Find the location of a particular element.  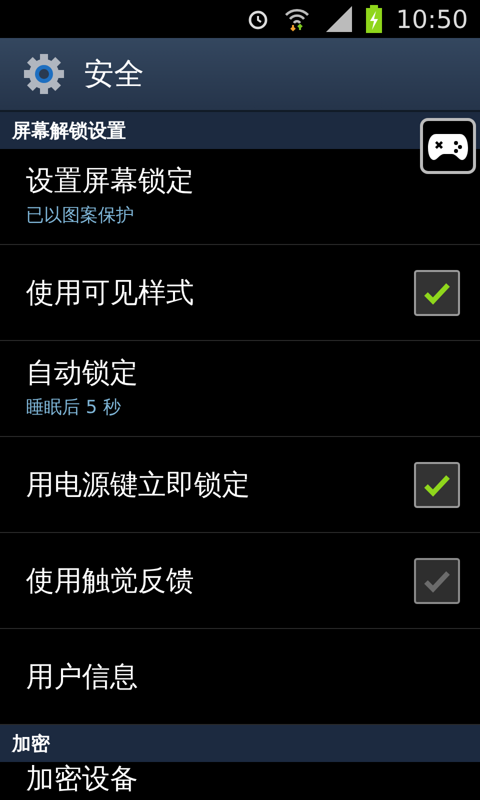

item-title: 自动锁定 is located at coordinates (82, 373).